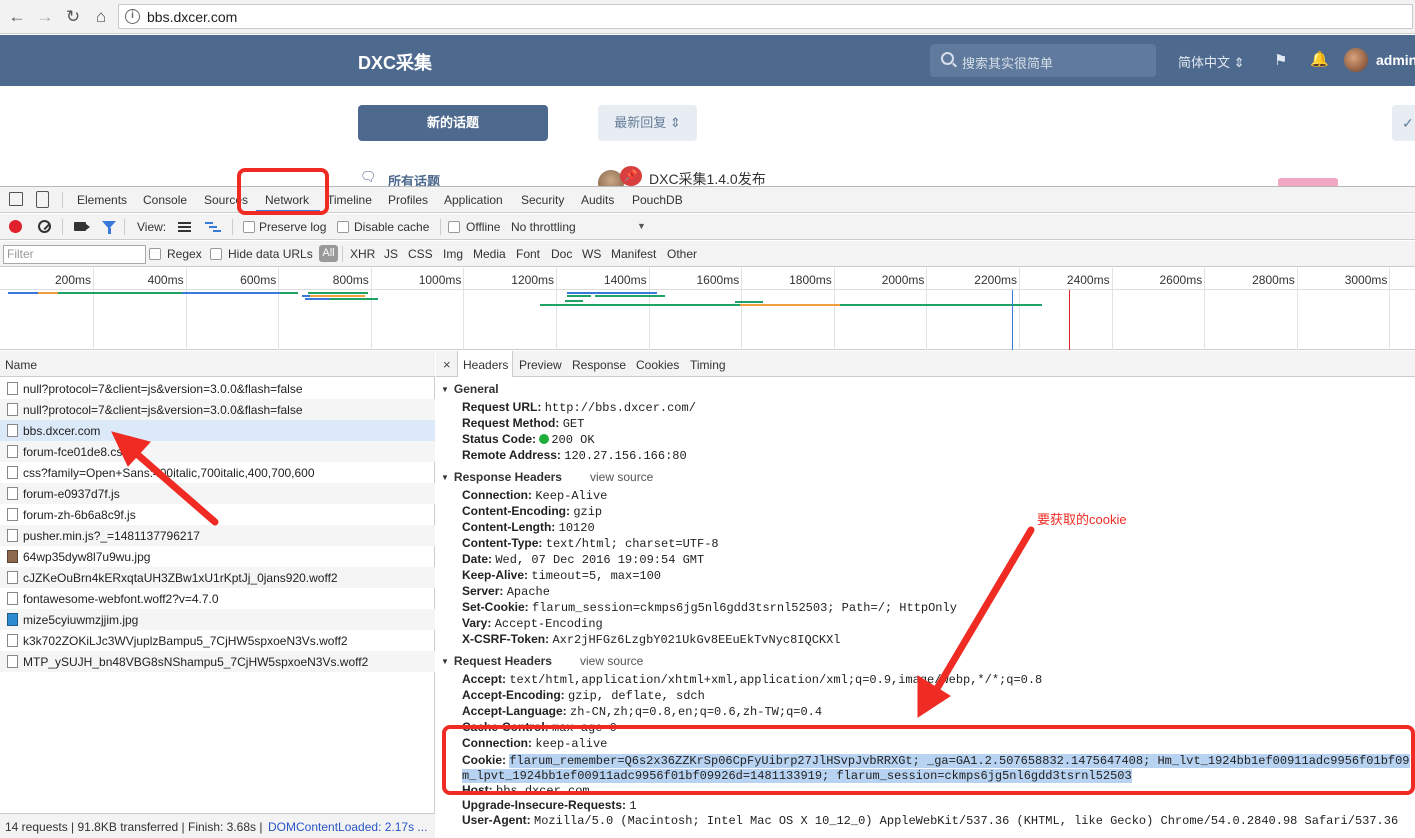  What do you see at coordinates (102, 200) in the screenshot?
I see `tab-elements: Elements` at bounding box center [102, 200].